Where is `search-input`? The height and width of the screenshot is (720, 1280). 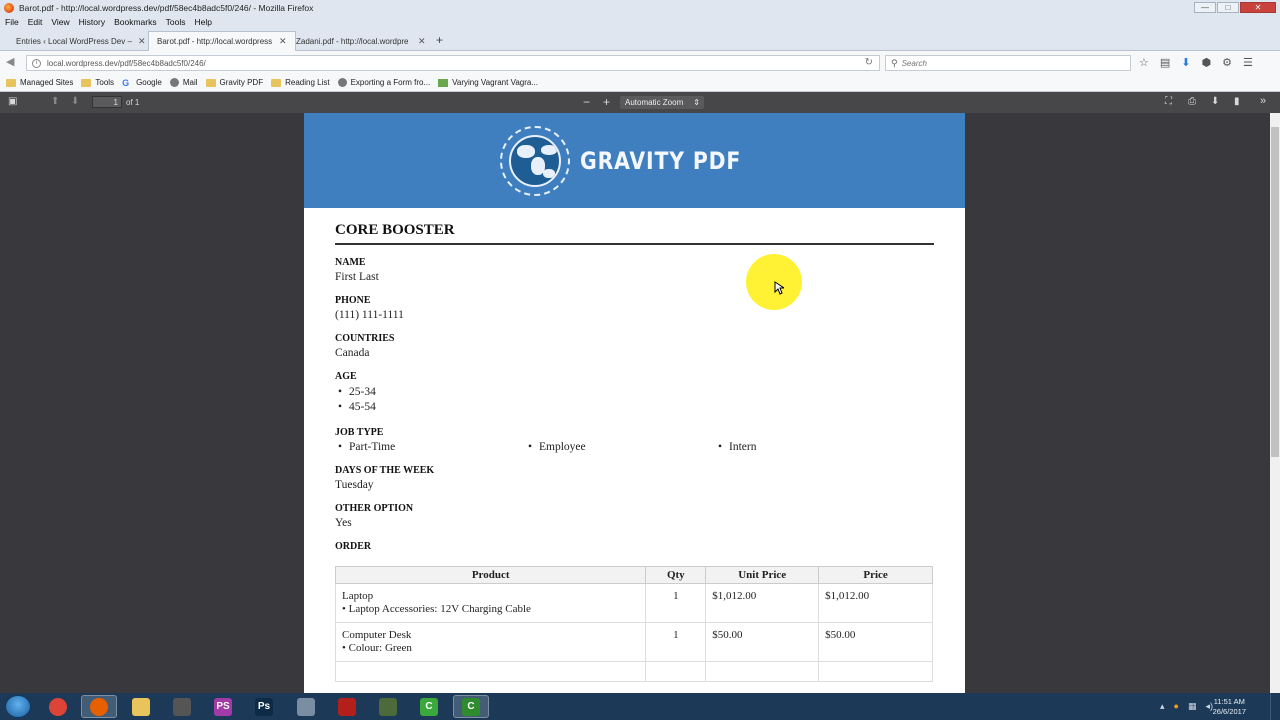 search-input is located at coordinates (1001, 63).